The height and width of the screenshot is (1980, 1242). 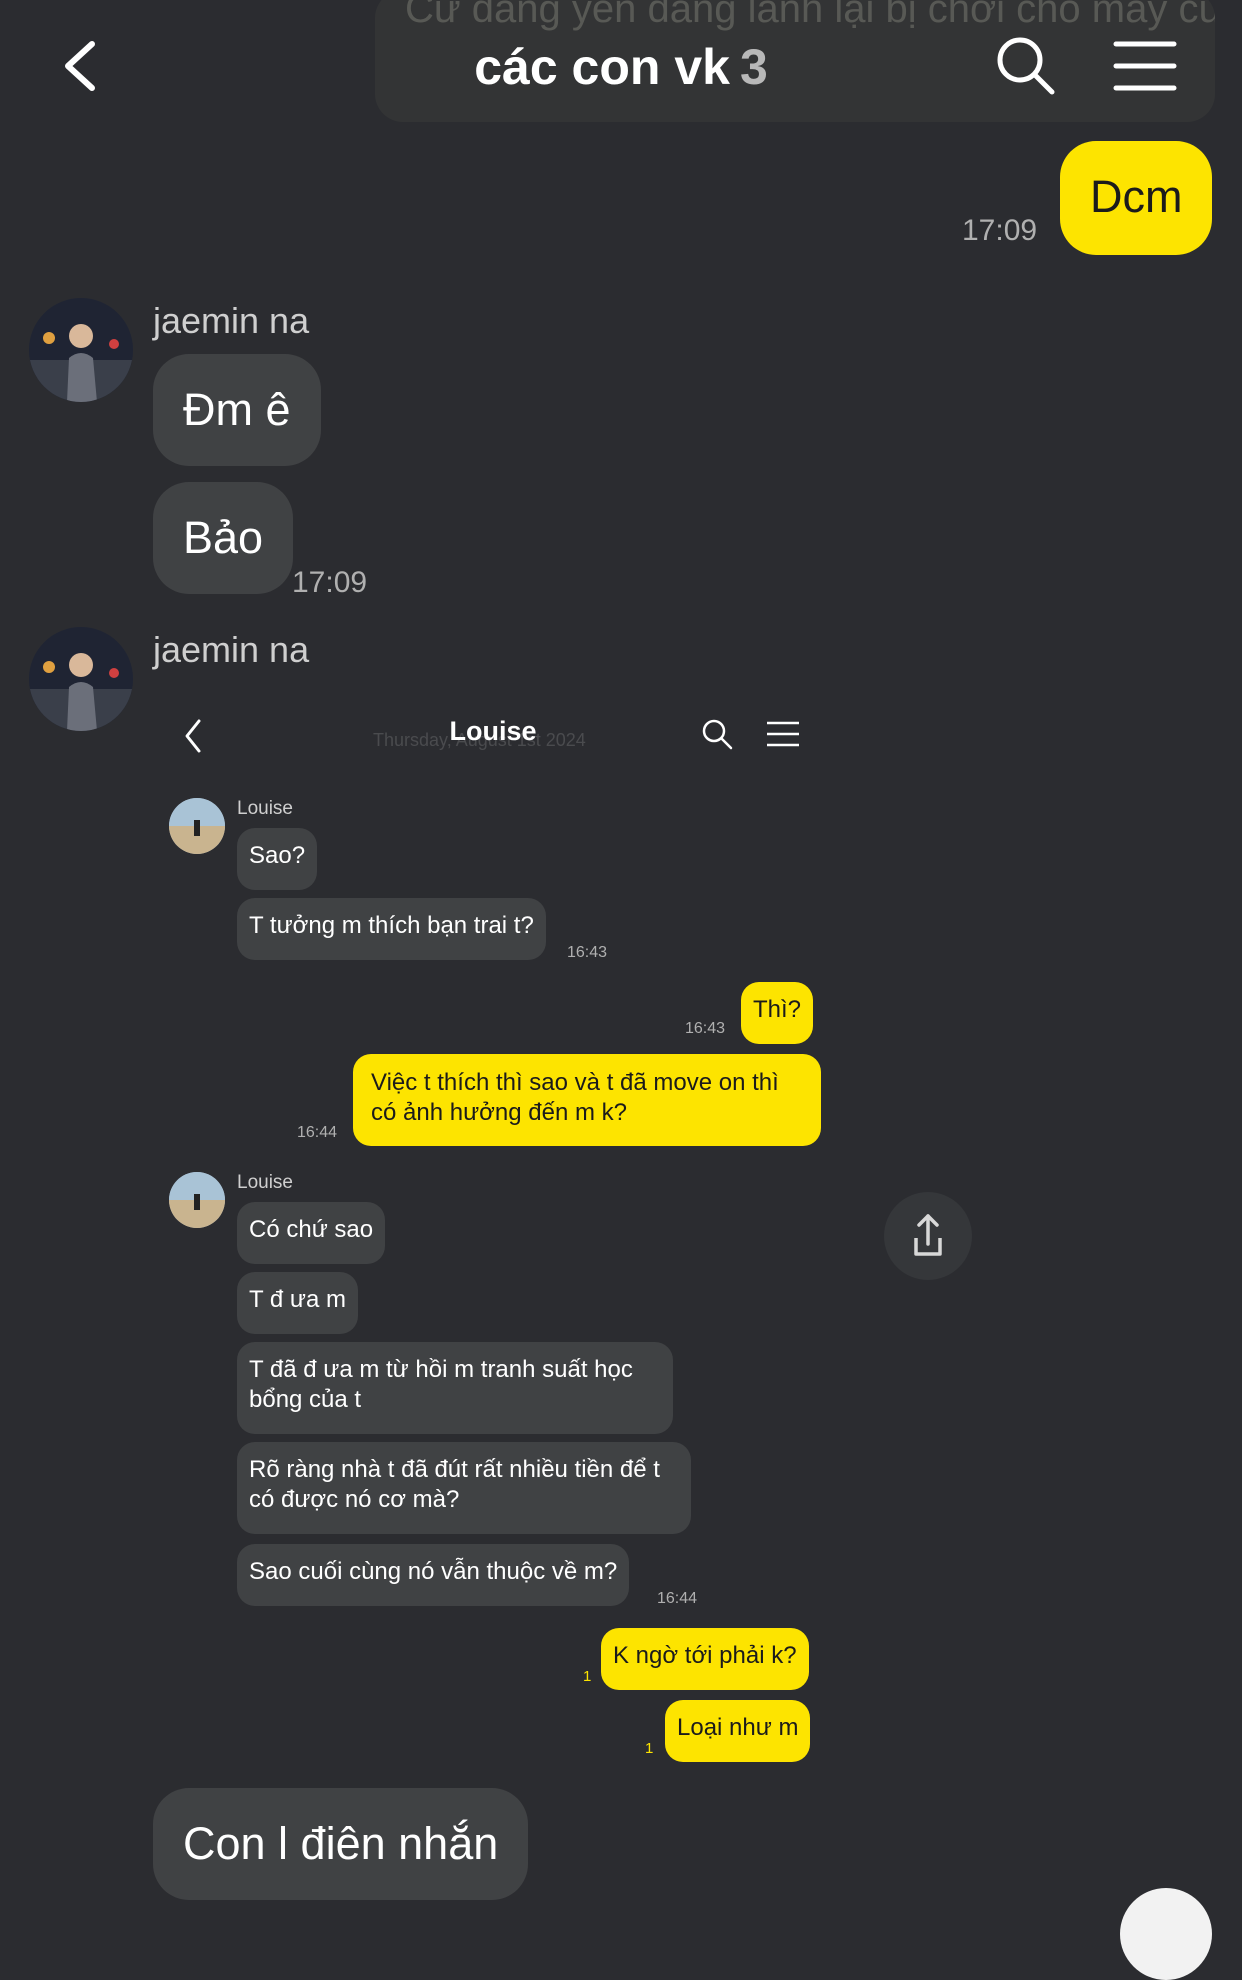 What do you see at coordinates (341, 1844) in the screenshot?
I see `message-bubble-incoming: Con l điên nhắn` at bounding box center [341, 1844].